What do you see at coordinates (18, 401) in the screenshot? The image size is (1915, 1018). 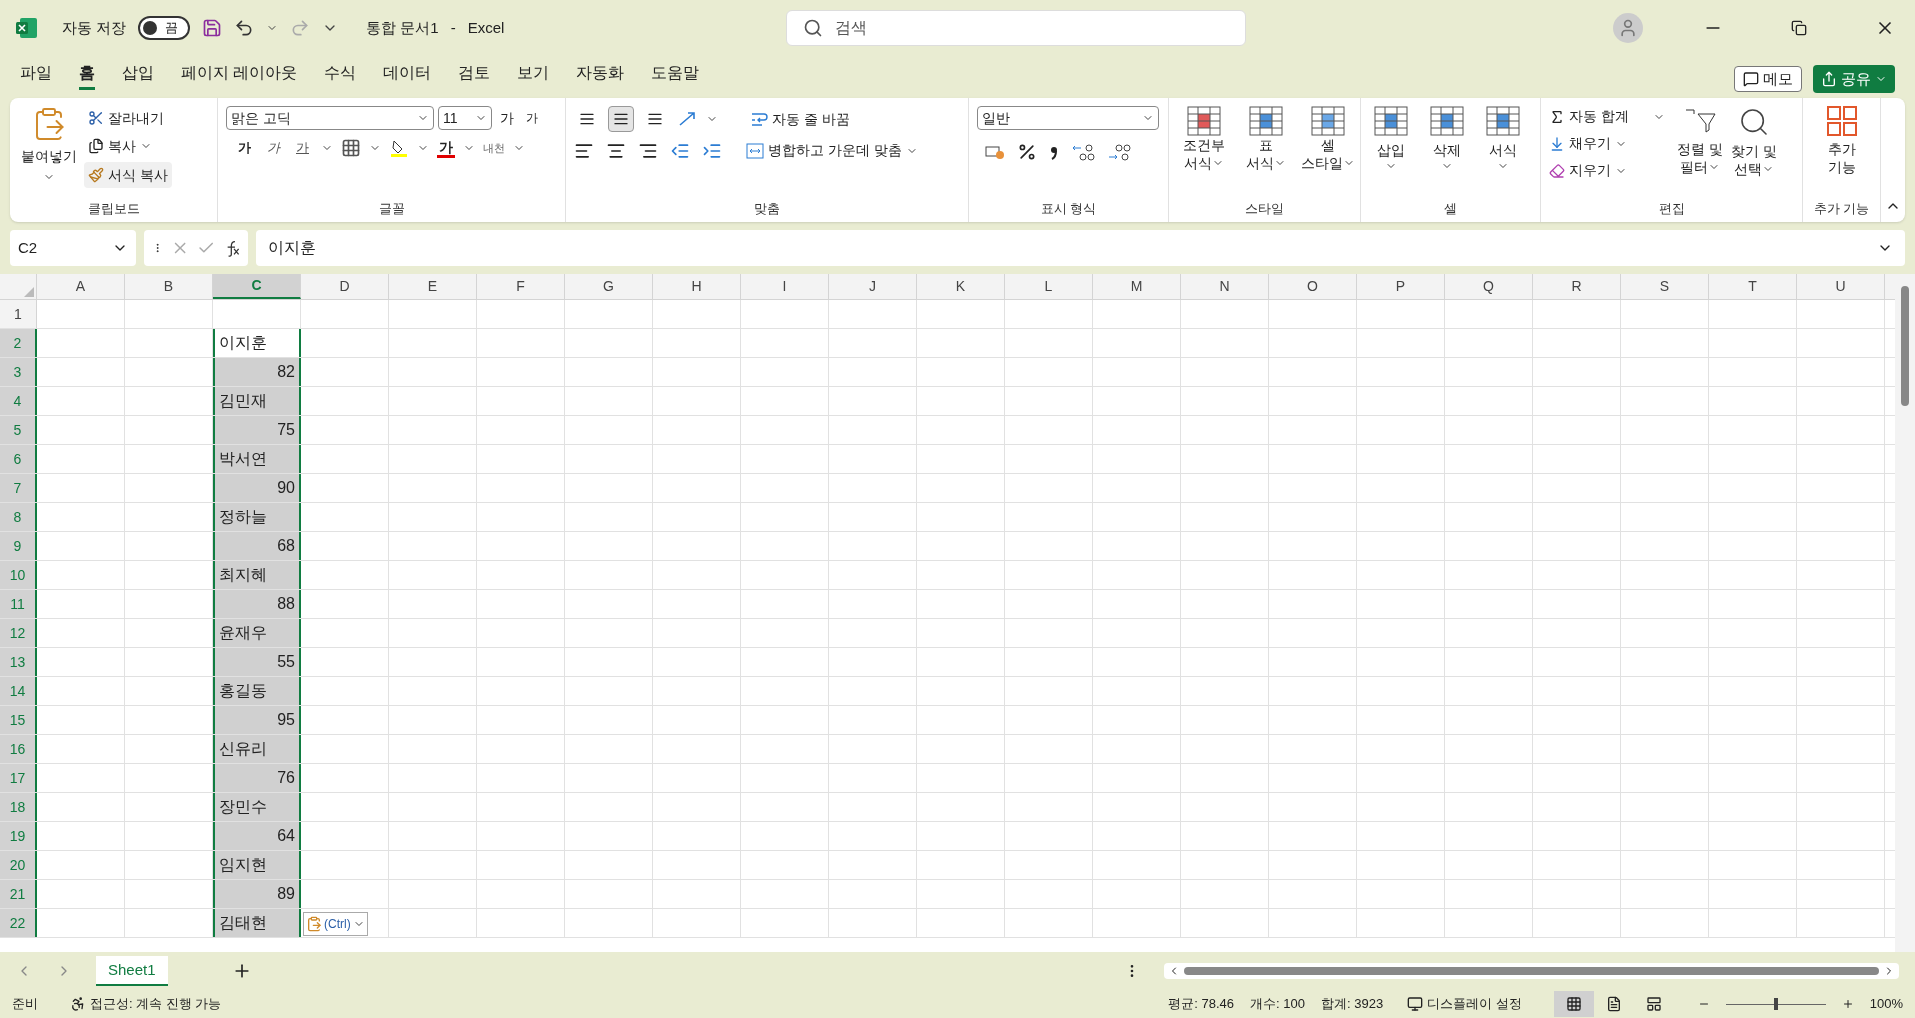 I see `row-header: 4` at bounding box center [18, 401].